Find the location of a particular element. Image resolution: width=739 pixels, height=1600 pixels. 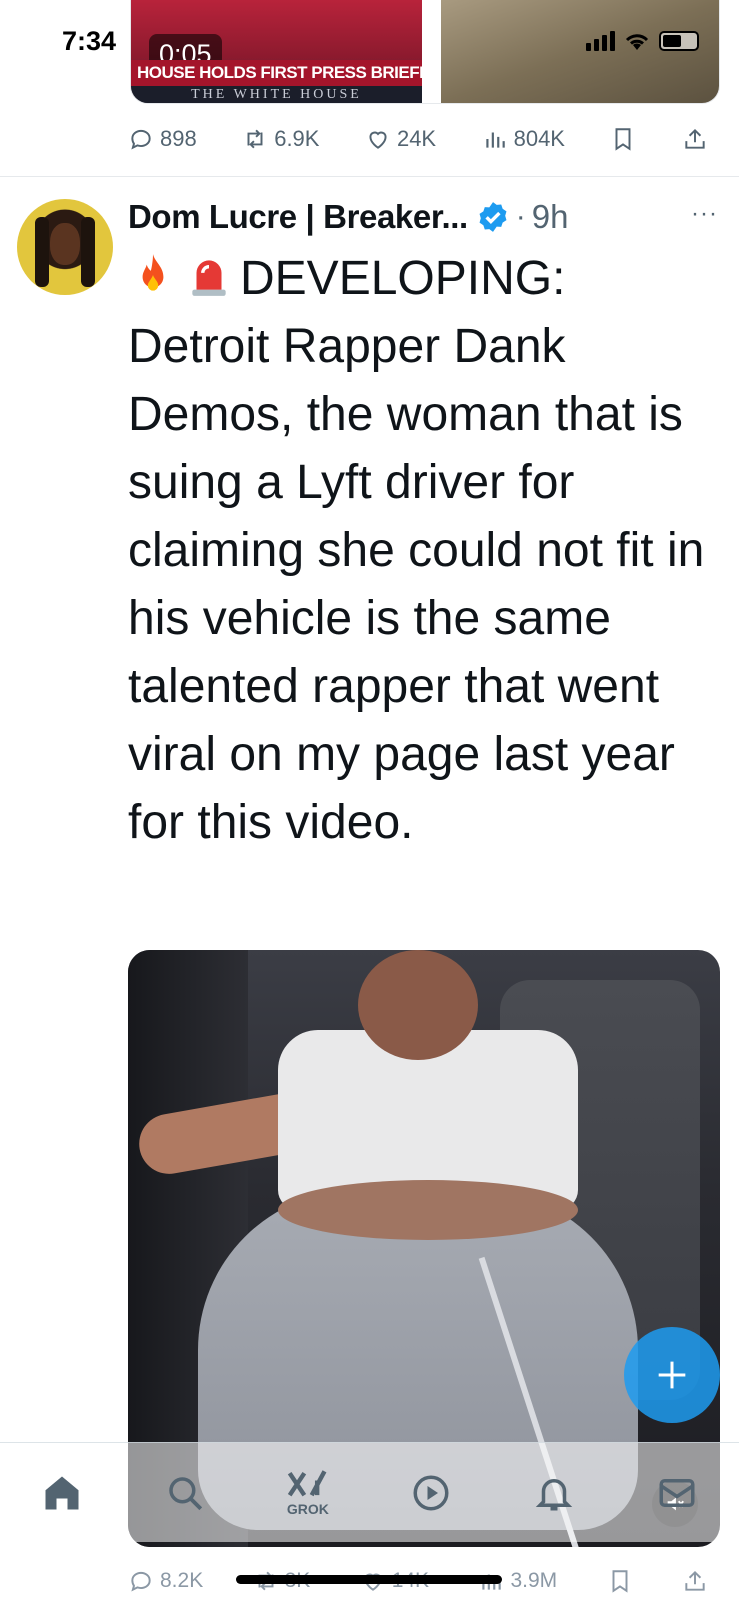

plus-icon is located at coordinates (672, 1375).